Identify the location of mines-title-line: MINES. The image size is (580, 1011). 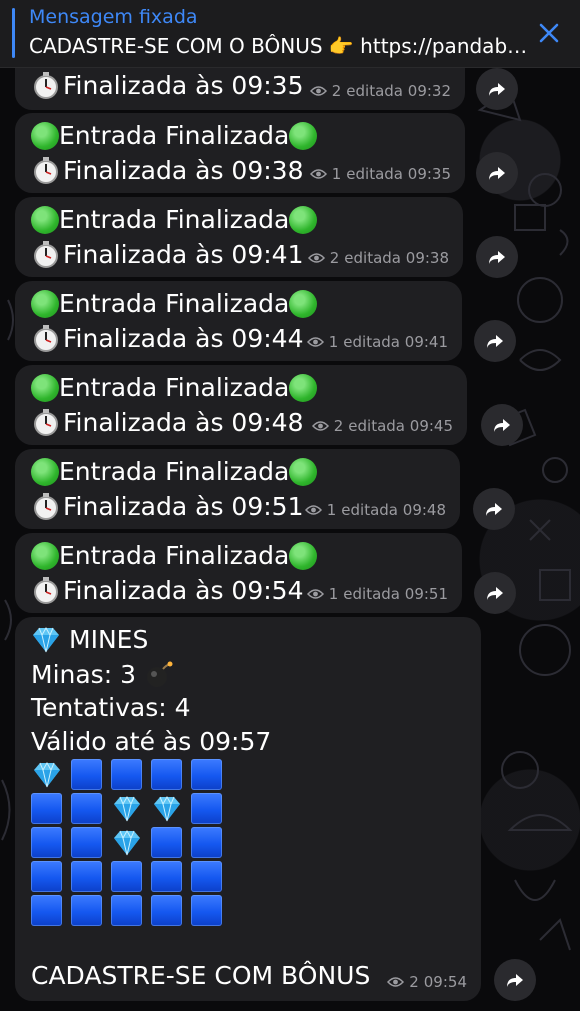
(89, 639).